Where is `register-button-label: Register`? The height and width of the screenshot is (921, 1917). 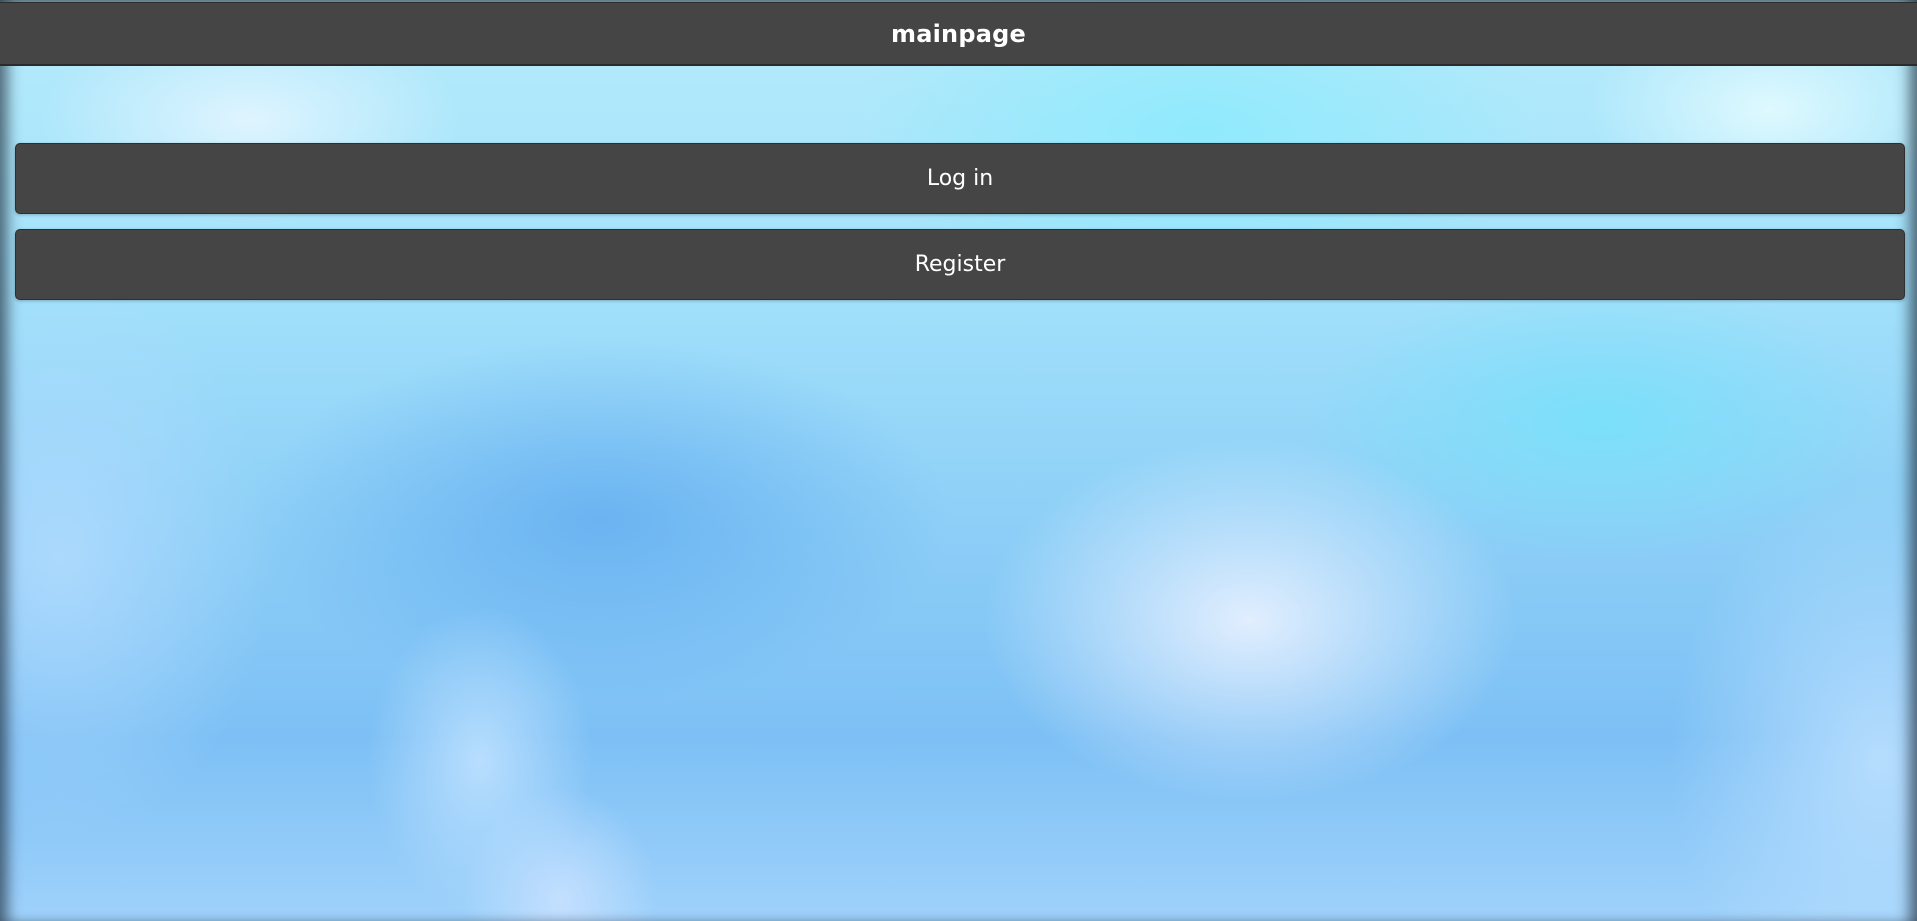 register-button-label: Register is located at coordinates (960, 264).